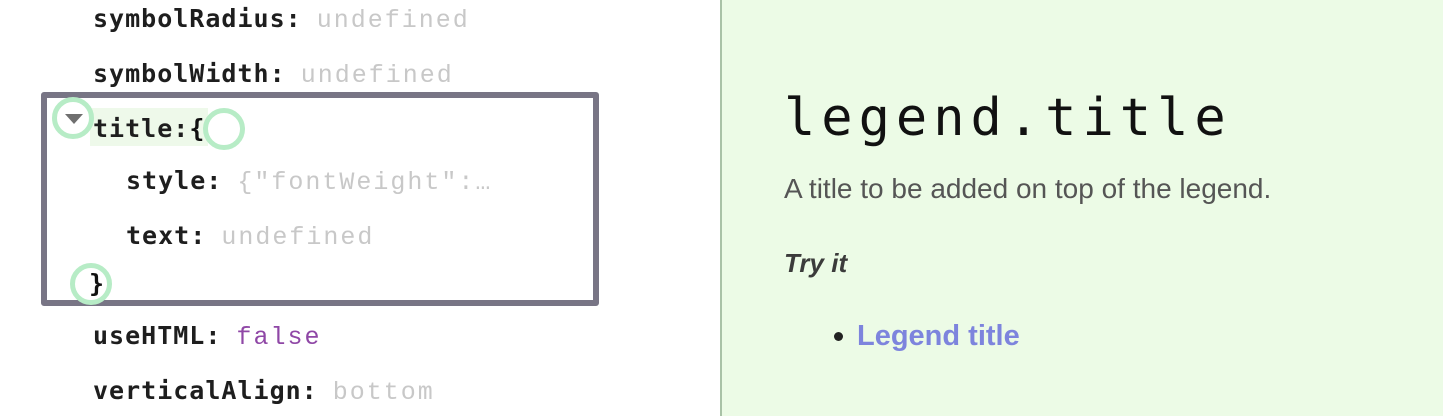  What do you see at coordinates (157, 335) in the screenshot?
I see `tree-key: useHTML:` at bounding box center [157, 335].